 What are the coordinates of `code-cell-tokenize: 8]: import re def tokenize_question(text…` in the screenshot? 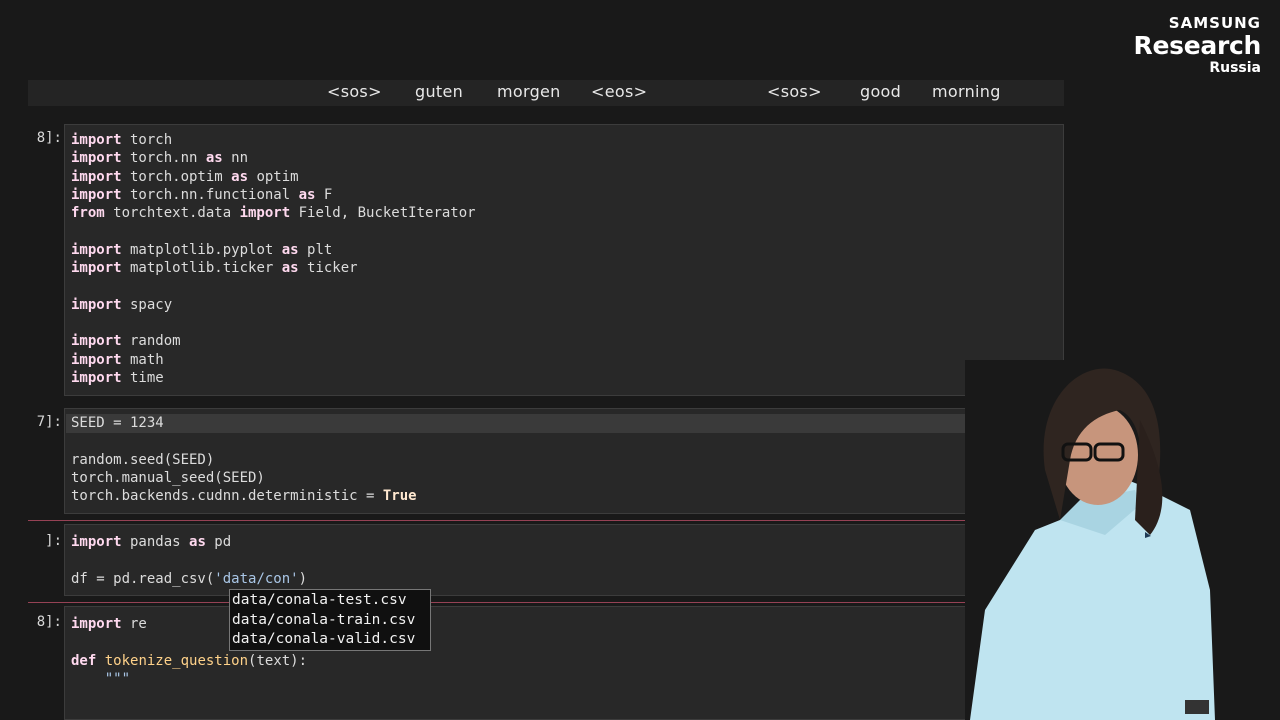 It's located at (546, 663).